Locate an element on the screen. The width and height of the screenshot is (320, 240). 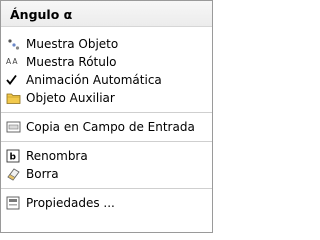
show-label-icon-text: AA is located at coordinates (12, 61).